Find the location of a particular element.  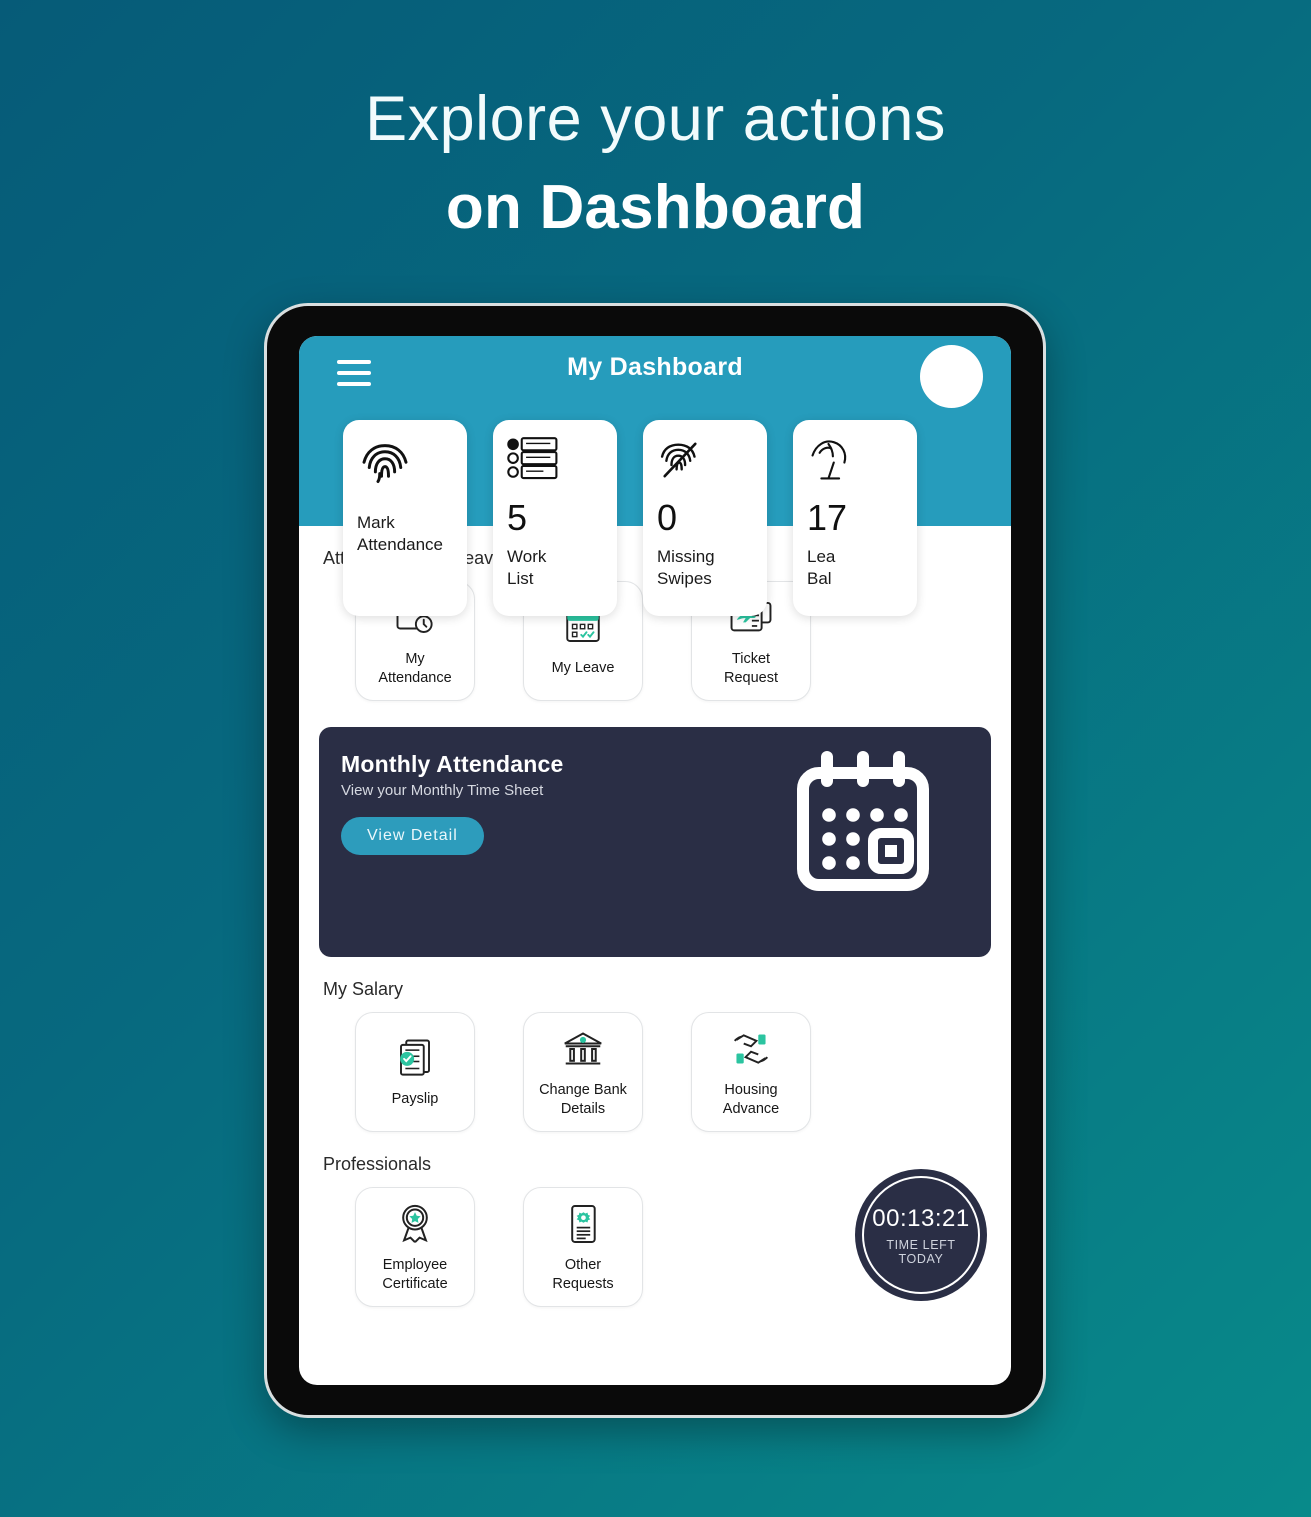

tile-label: Housing Advance is located at coordinates (751, 1099).